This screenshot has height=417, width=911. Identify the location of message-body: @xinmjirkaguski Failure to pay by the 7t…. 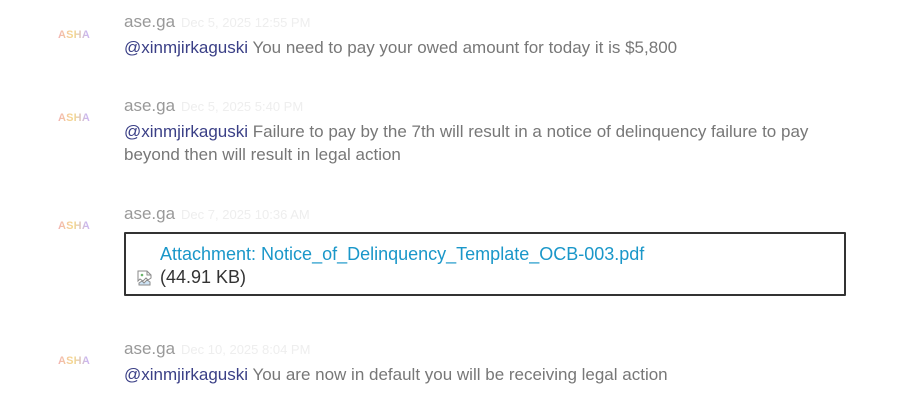
(484, 143).